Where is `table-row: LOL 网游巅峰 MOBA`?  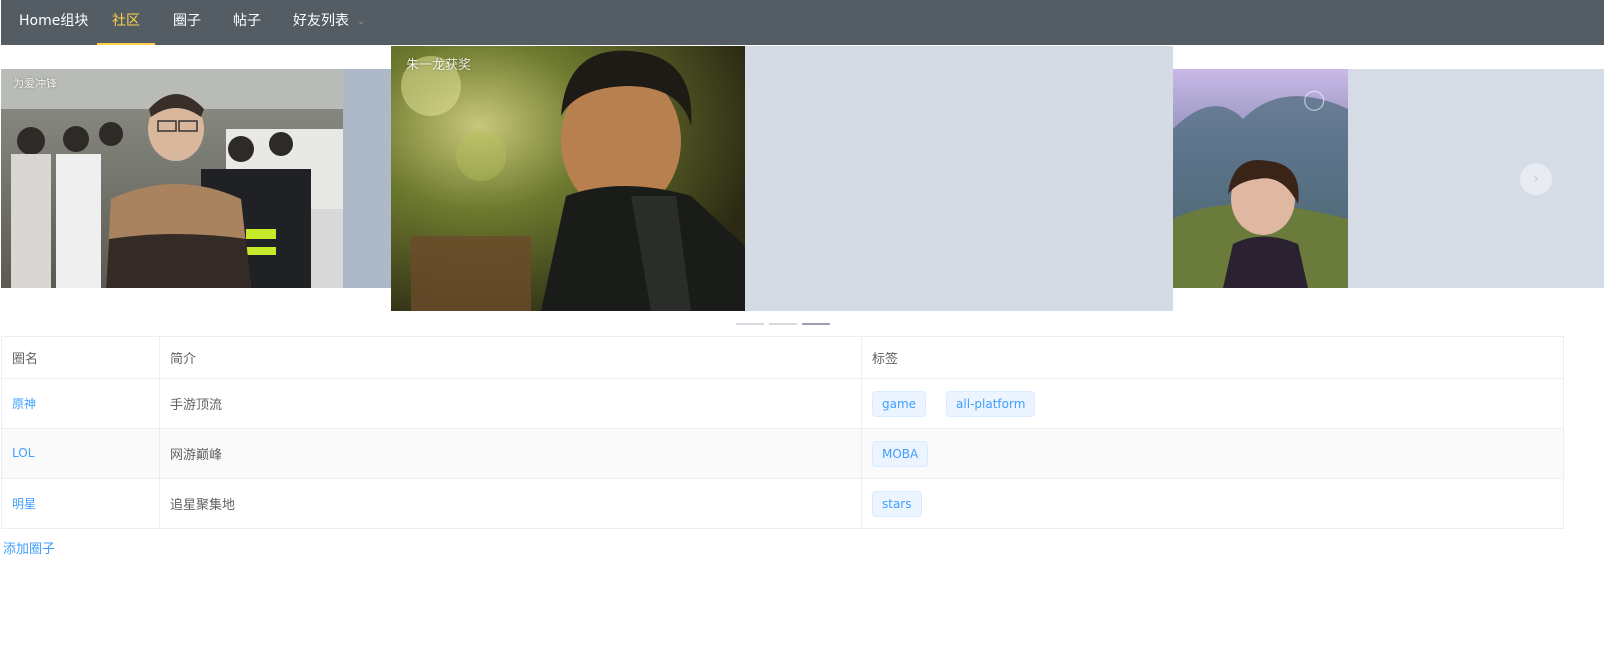 table-row: LOL 网游巅峰 MOBA is located at coordinates (782, 453).